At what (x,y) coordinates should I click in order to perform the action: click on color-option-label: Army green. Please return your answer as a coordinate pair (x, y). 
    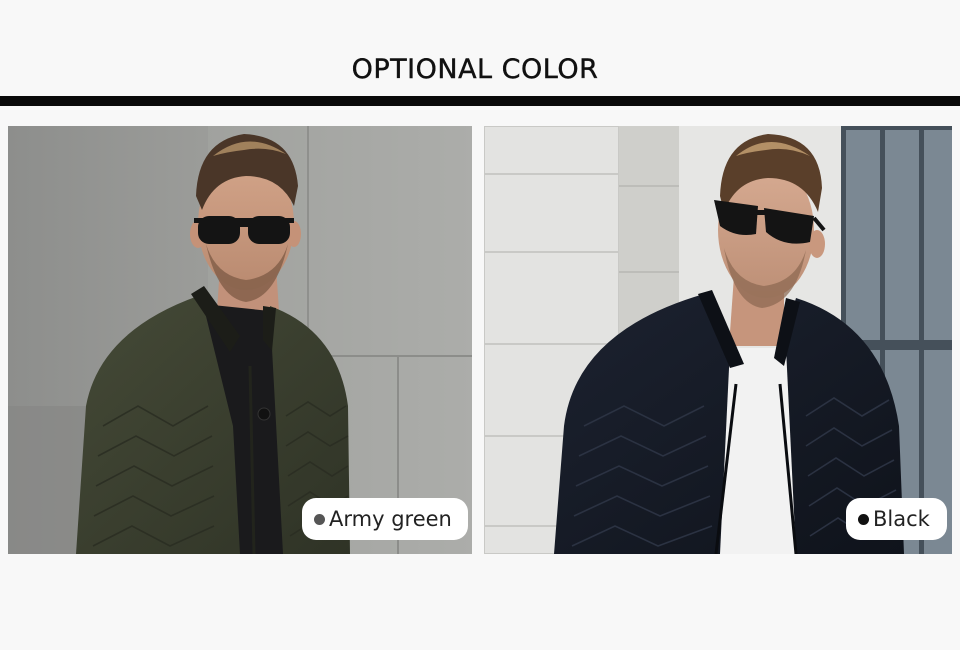
    Looking at the image, I should click on (390, 519).